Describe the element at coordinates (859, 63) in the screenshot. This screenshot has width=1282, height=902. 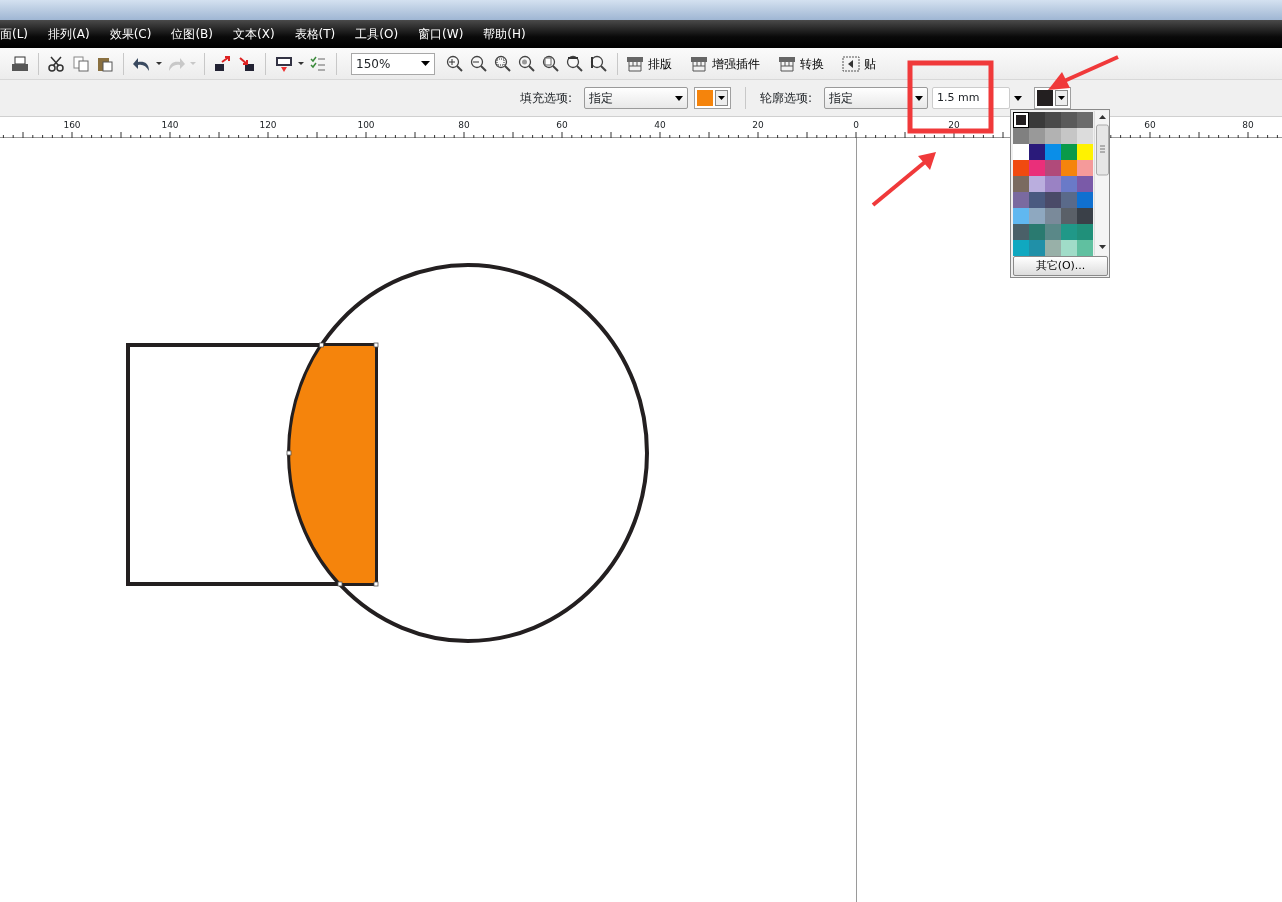
I see `toolbar-button: 贴` at that location.